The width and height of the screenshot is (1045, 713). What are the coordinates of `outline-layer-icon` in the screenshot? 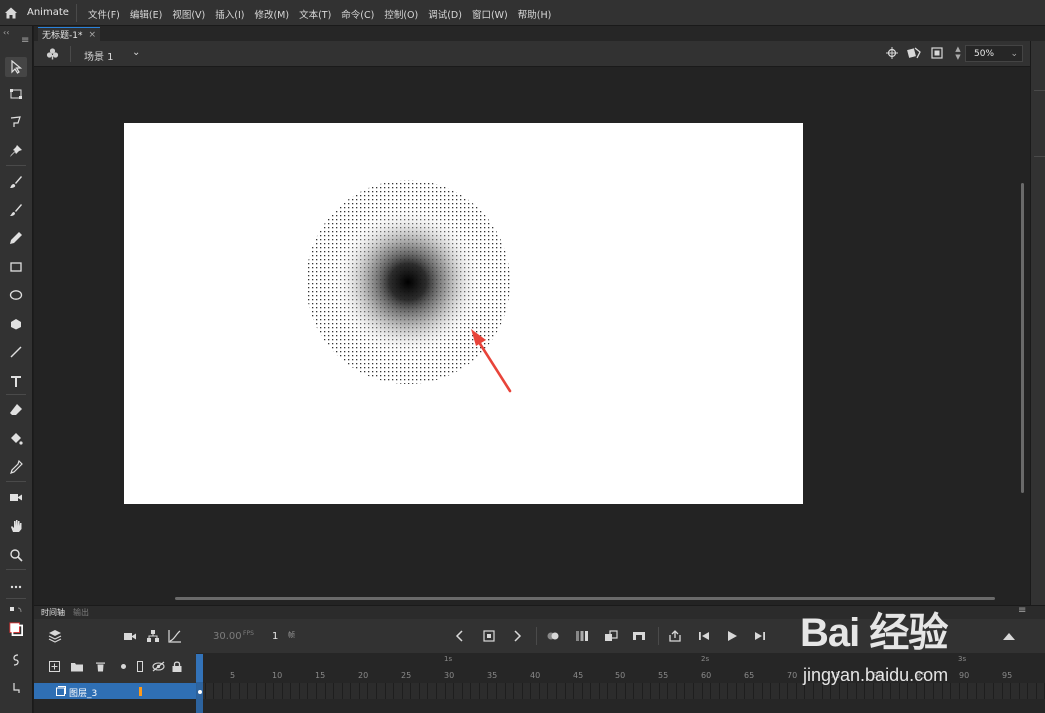 It's located at (140, 666).